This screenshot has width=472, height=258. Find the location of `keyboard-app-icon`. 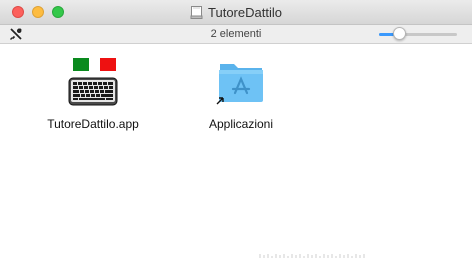

keyboard-app-icon is located at coordinates (93, 82).